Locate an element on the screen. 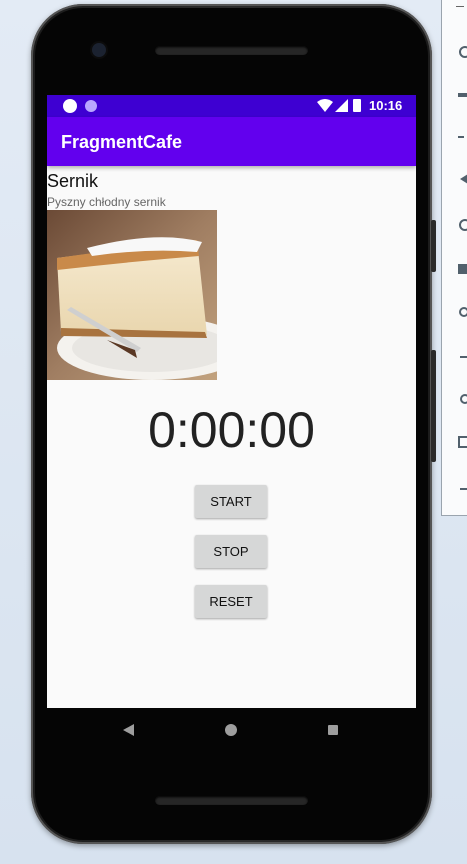  power-icon is located at coordinates (462, 51).